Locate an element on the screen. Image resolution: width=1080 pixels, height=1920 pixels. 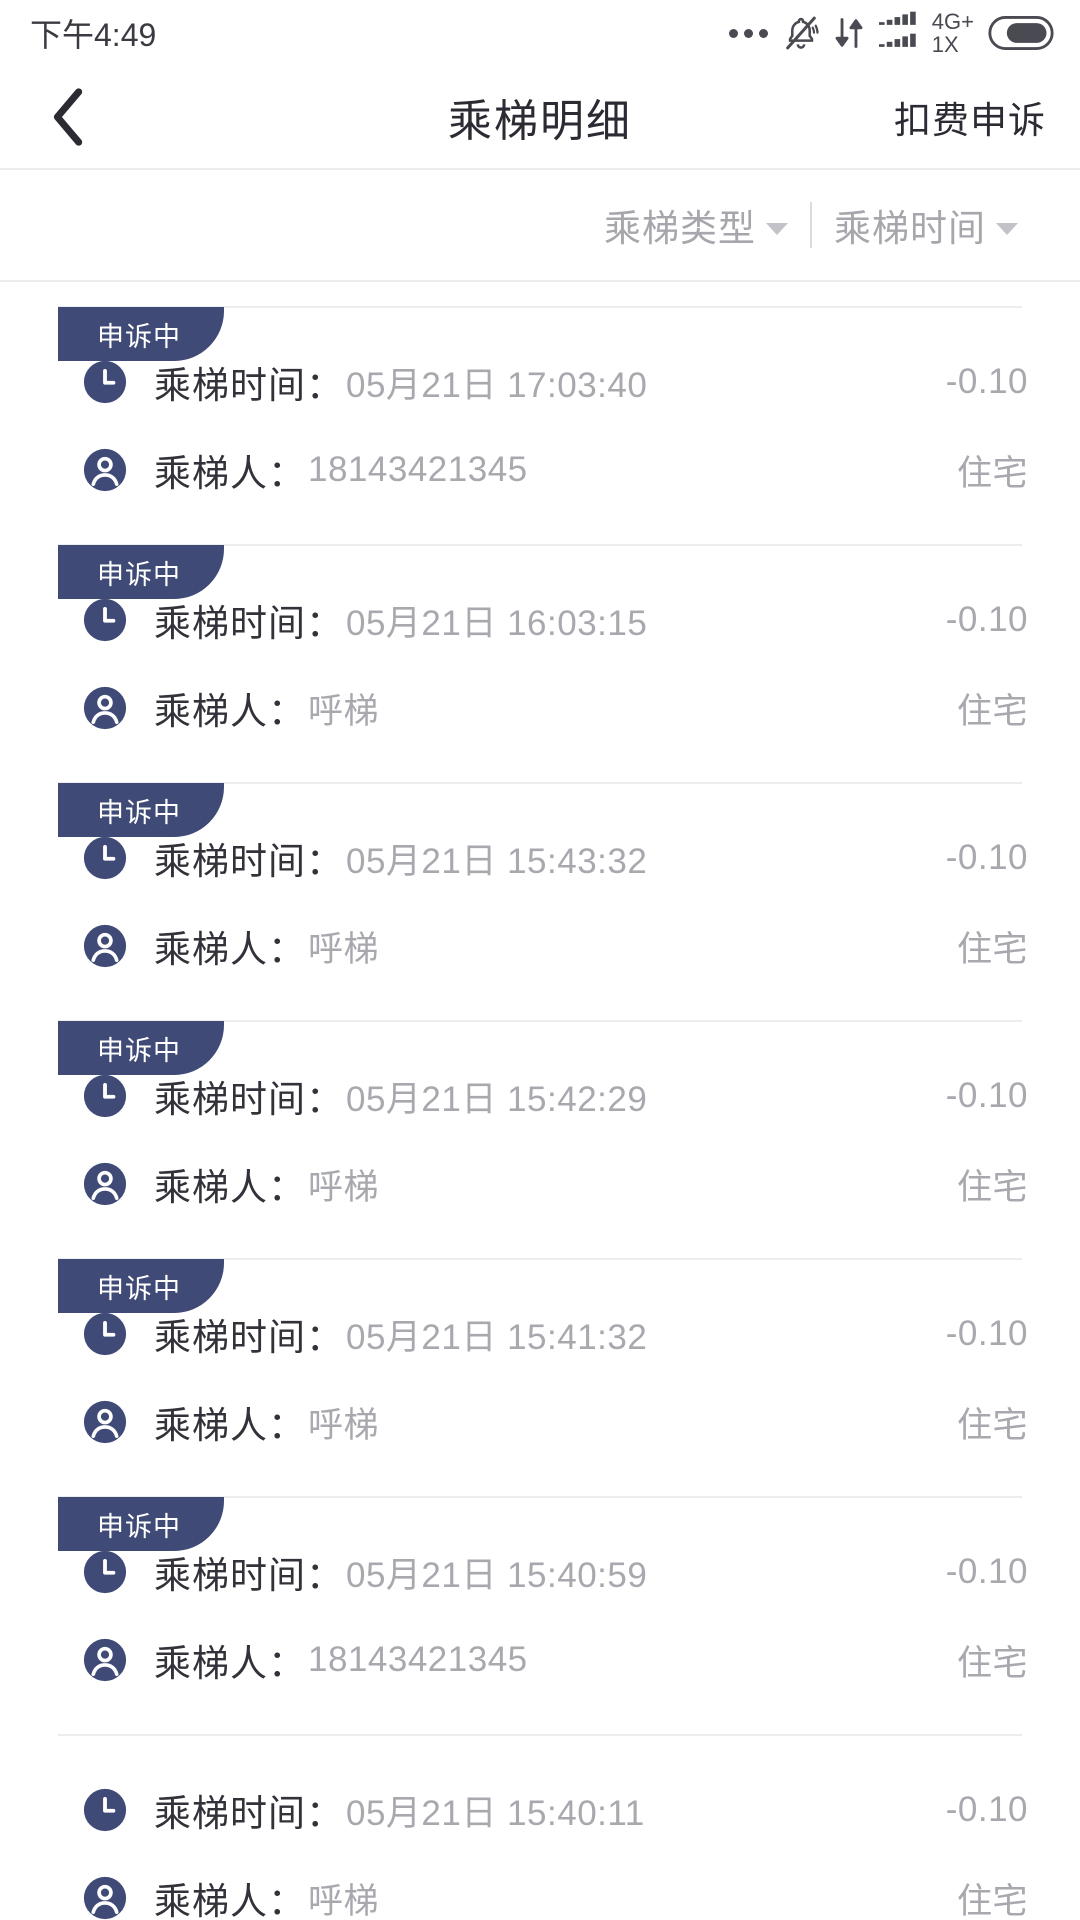
appeal-button: 扣费申诉 is located at coordinates (970, 117).